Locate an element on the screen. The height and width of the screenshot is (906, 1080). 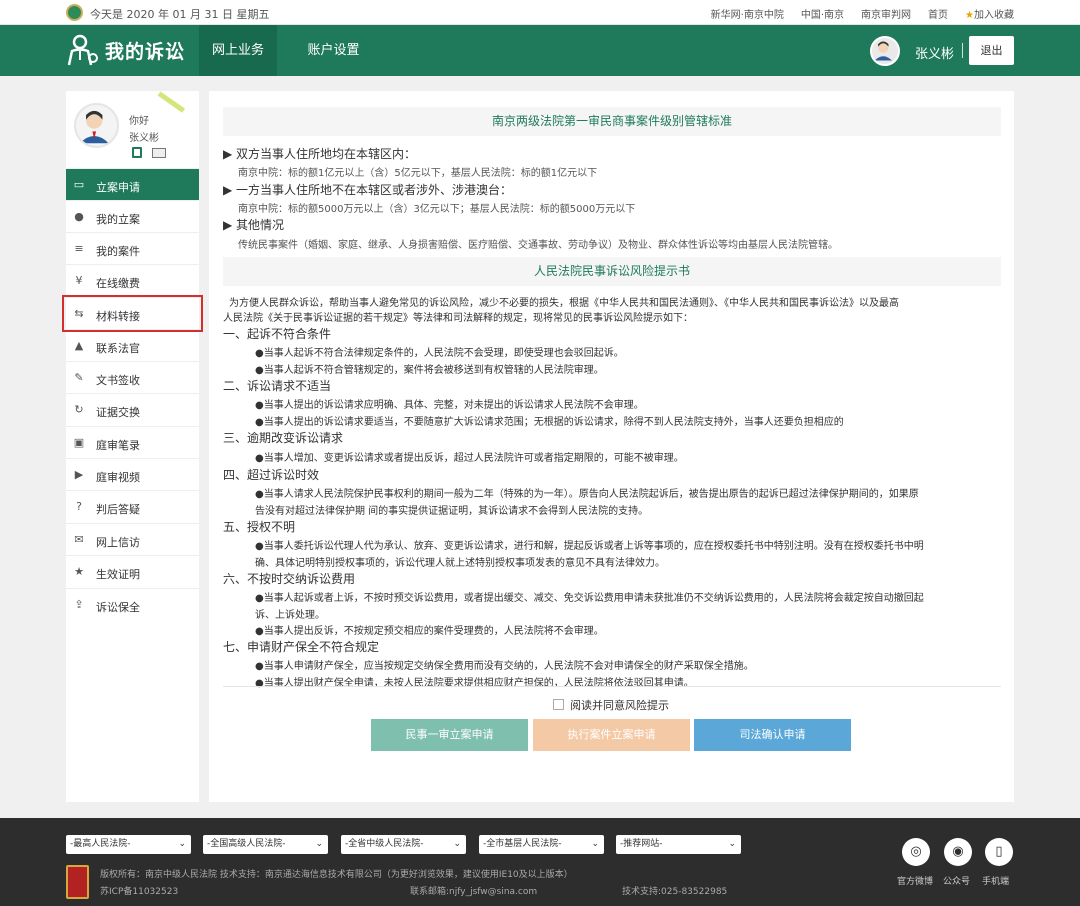
jurisdiction-heading: ▶ 其他情况 is located at coordinates (254, 225).